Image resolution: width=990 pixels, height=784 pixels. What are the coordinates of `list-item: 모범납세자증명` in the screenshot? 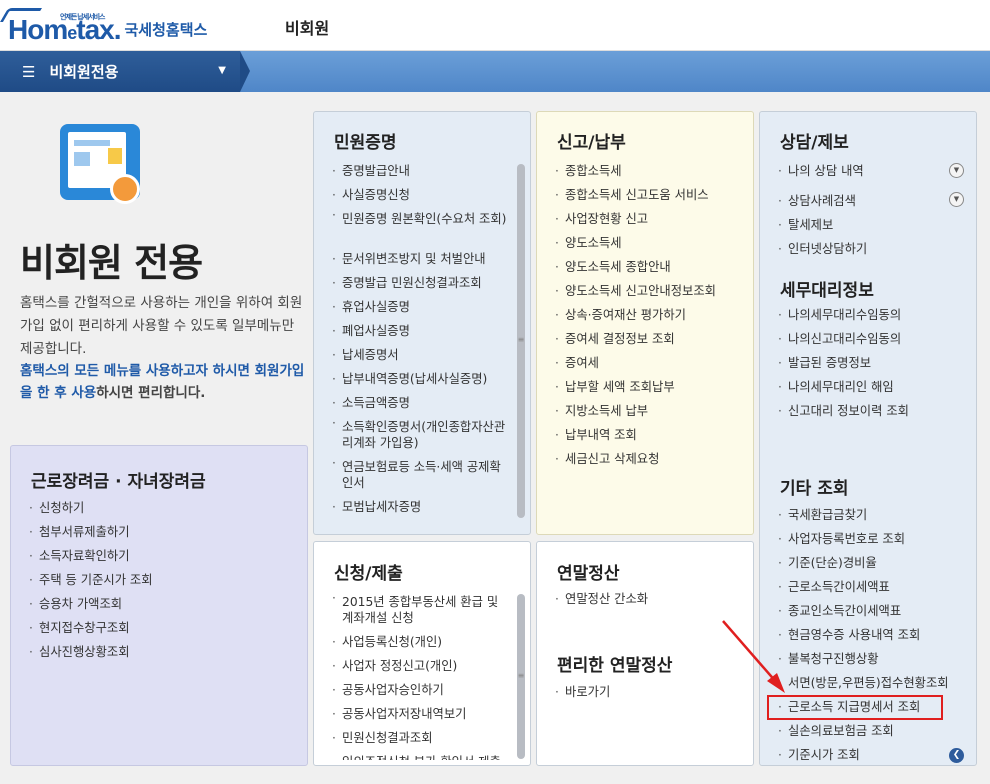 It's located at (422, 507).